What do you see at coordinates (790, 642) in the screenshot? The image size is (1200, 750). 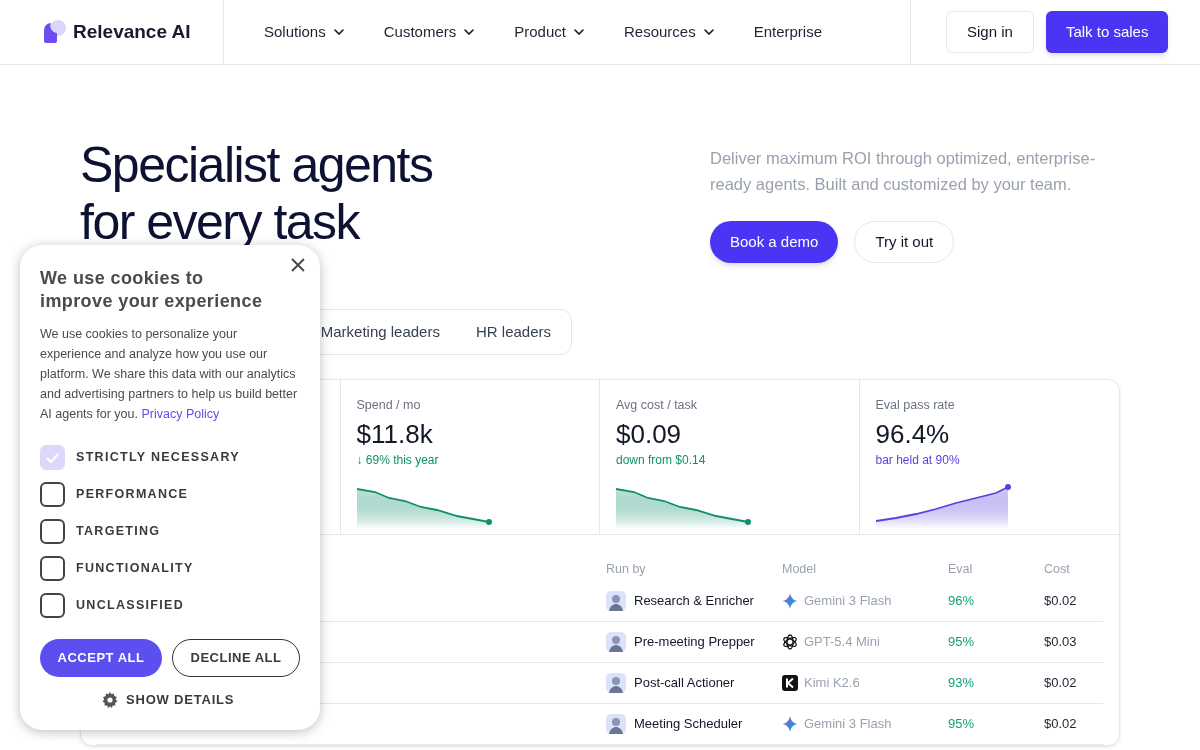 I see `knot-icon` at bounding box center [790, 642].